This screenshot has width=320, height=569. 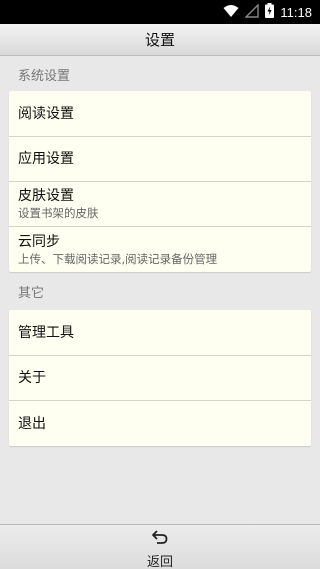 What do you see at coordinates (118, 258) in the screenshot?
I see `settings-item-subtitle: 上传、下载阅读记录,阅读记录备份管理` at bounding box center [118, 258].